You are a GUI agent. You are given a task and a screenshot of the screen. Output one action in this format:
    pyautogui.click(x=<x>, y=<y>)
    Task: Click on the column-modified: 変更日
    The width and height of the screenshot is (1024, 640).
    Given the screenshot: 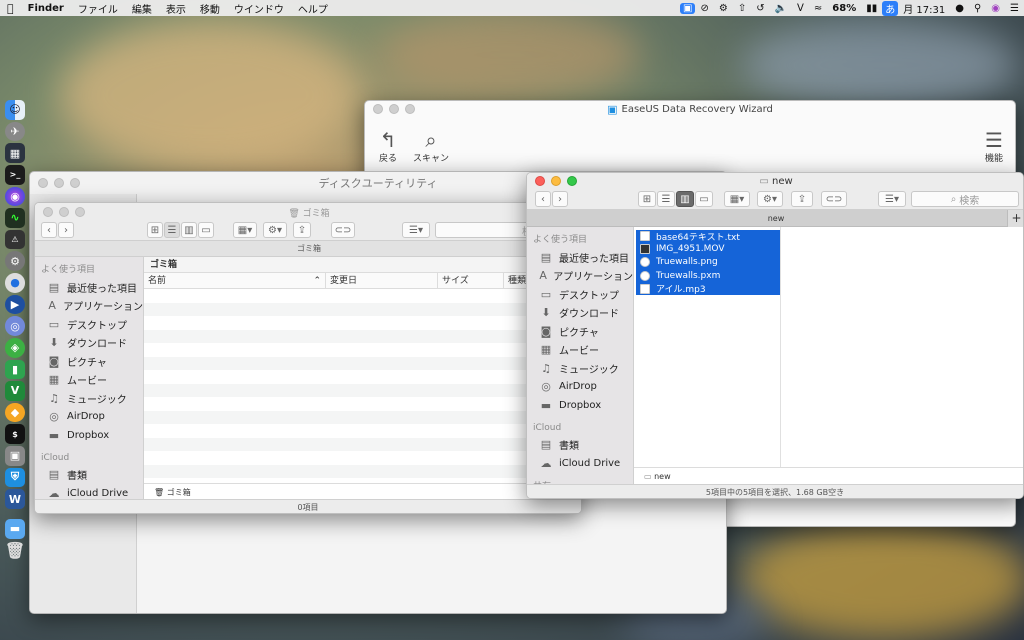 What is the action you would take?
    pyautogui.click(x=382, y=280)
    